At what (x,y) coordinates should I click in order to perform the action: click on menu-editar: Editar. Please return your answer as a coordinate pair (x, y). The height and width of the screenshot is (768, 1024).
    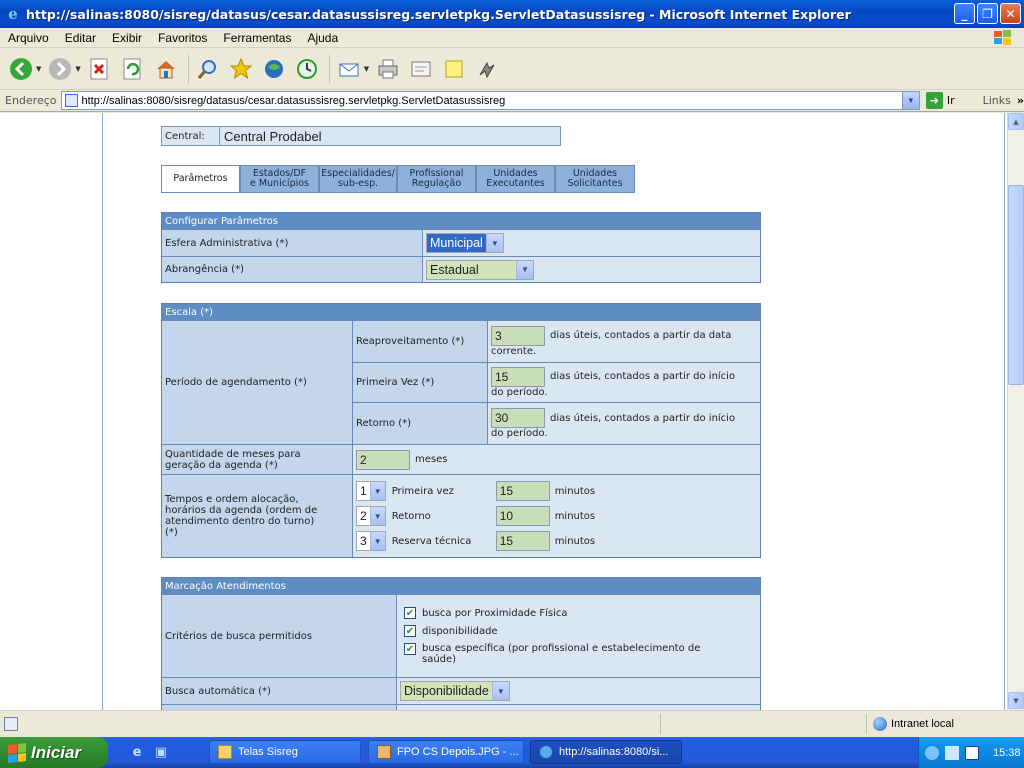
    Looking at the image, I should click on (80, 38).